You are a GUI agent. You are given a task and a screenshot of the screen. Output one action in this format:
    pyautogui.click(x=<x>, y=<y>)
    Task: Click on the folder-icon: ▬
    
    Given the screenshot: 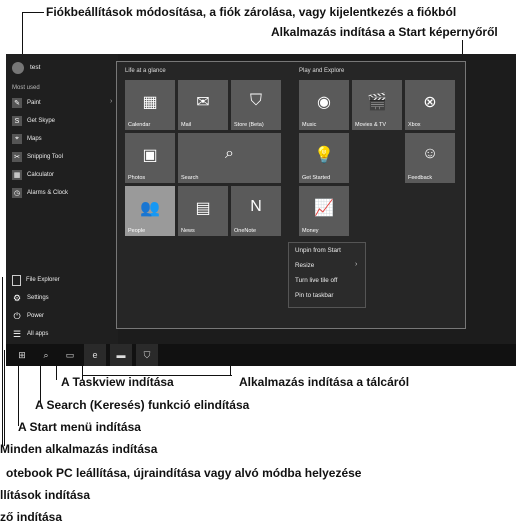 What is the action you would take?
    pyautogui.click(x=121, y=355)
    